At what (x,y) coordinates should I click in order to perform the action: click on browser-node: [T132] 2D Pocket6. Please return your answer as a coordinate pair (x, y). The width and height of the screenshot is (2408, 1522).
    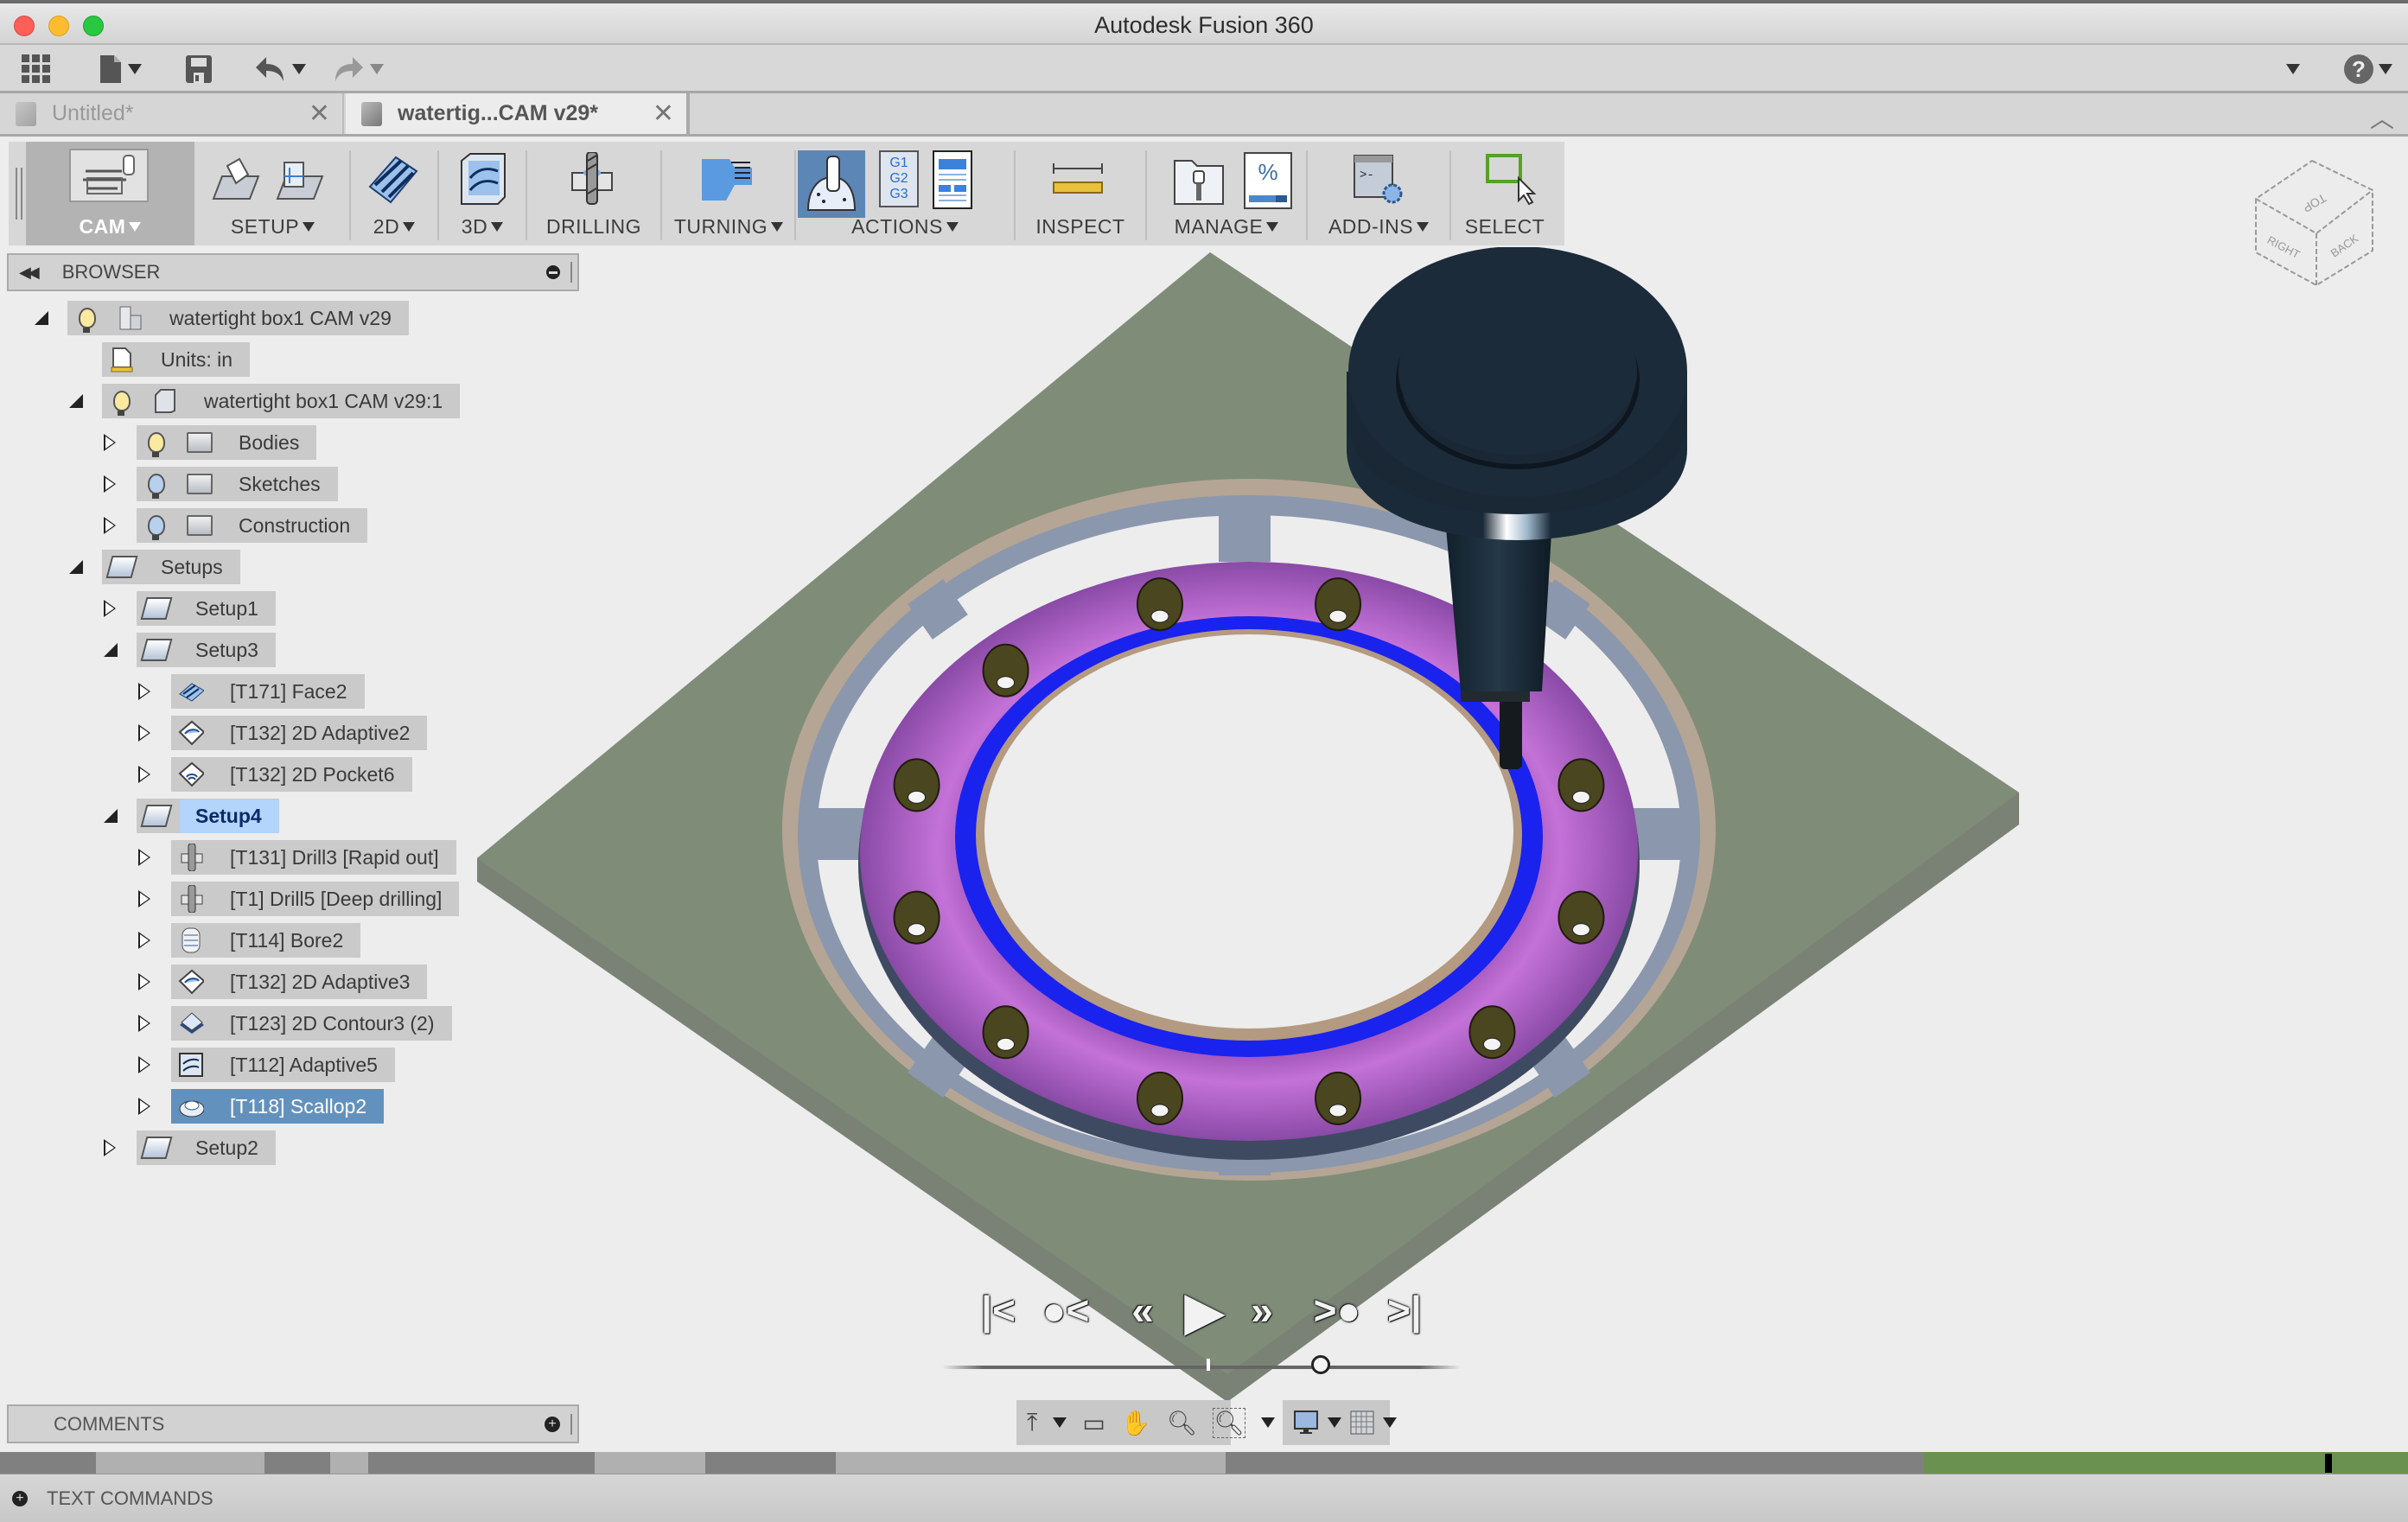
    Looking at the image, I should click on (291, 775).